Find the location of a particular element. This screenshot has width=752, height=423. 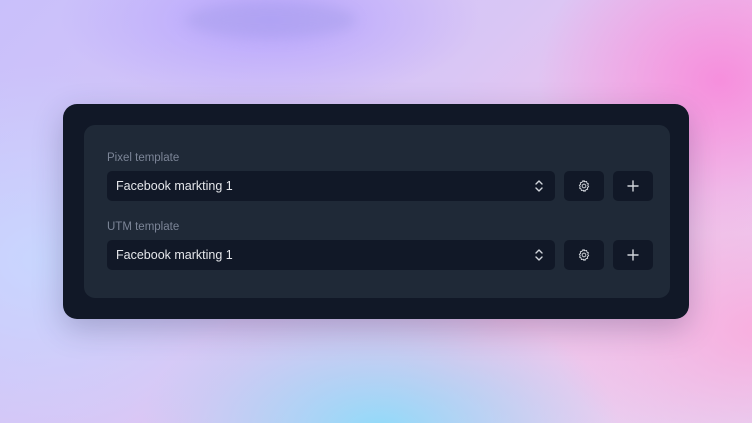

utm-template-label: UTM template is located at coordinates (143, 227).